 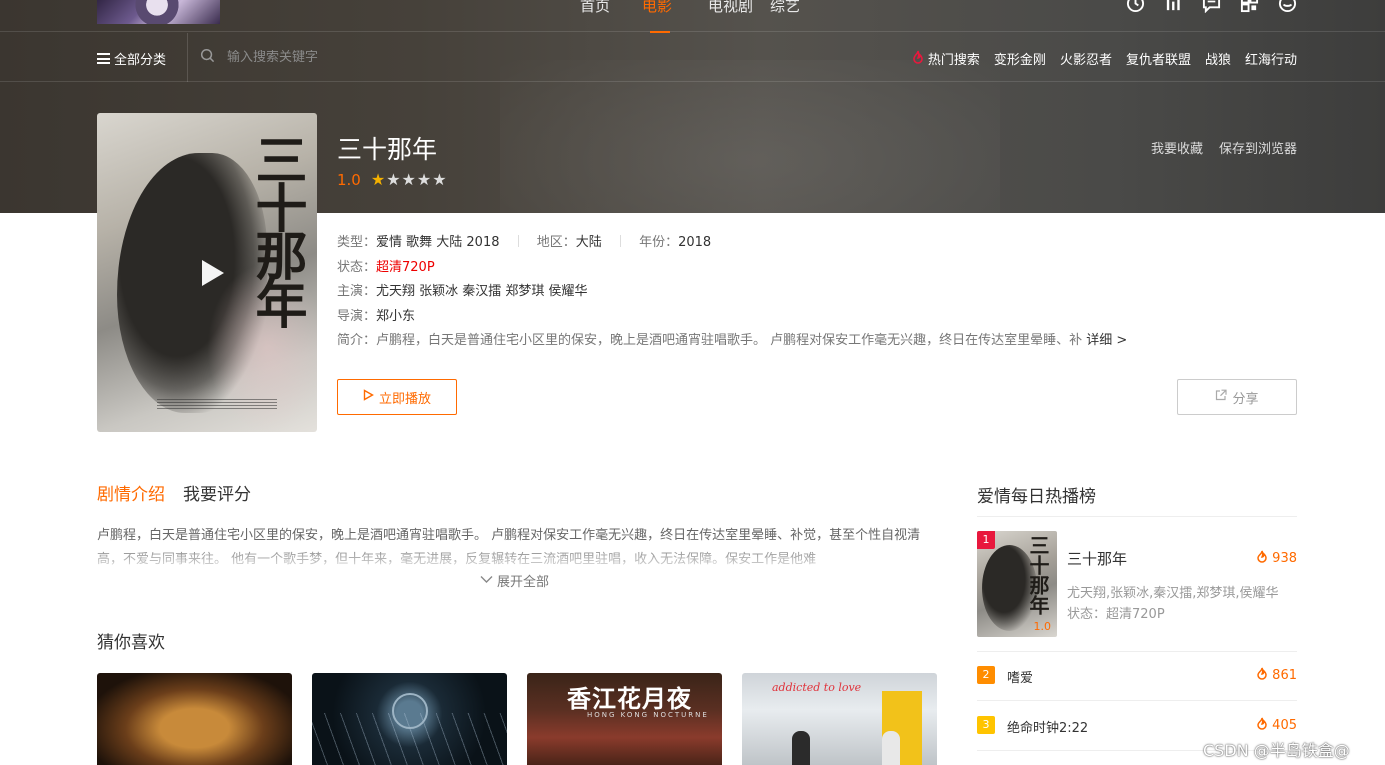 I want to click on ranking-cast: 尤天翔,张颖冰,秦汉擂,郑梦琪,侯耀华, so click(x=1173, y=593).